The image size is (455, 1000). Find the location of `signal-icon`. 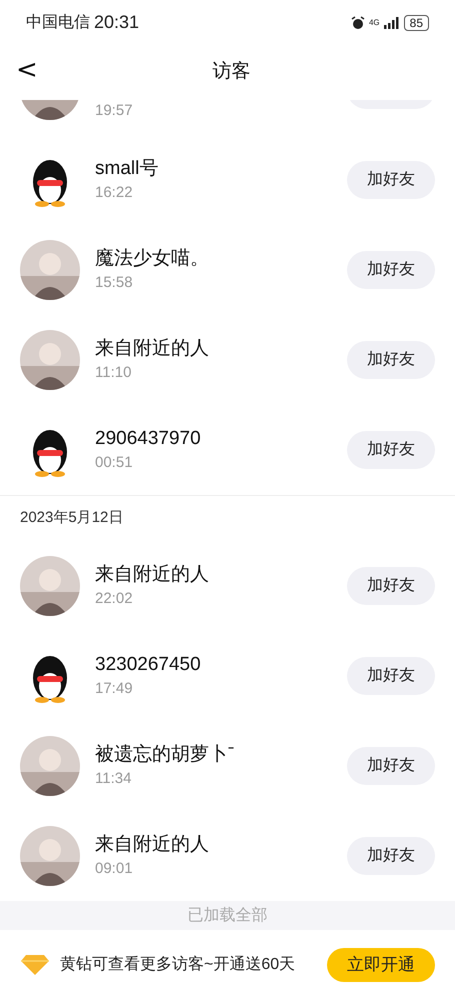

signal-icon is located at coordinates (392, 22).